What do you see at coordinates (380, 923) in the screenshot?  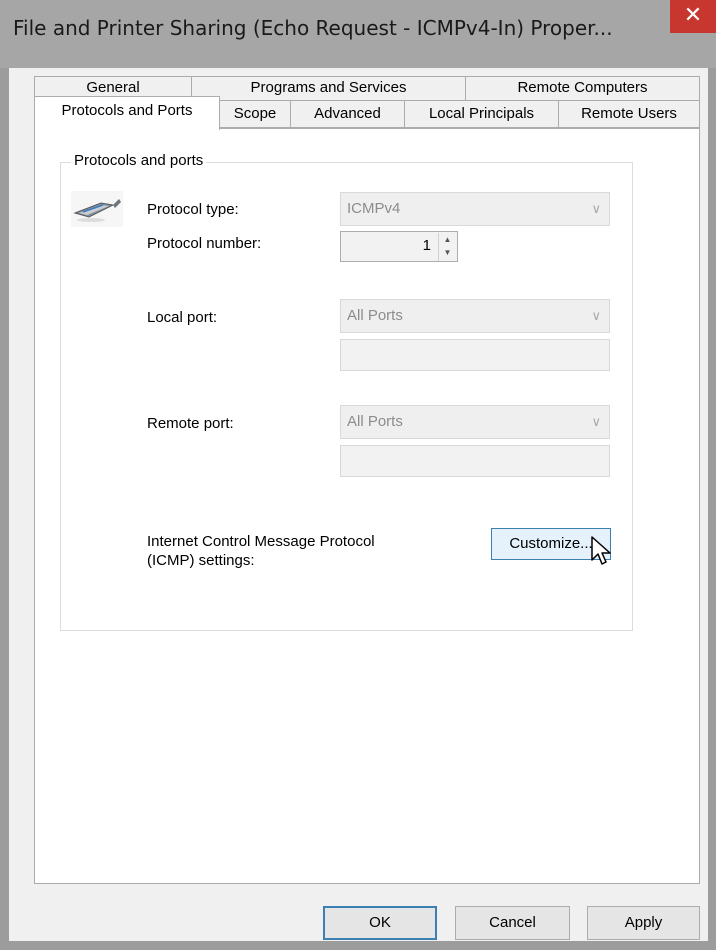 I see `ok-button: OK` at bounding box center [380, 923].